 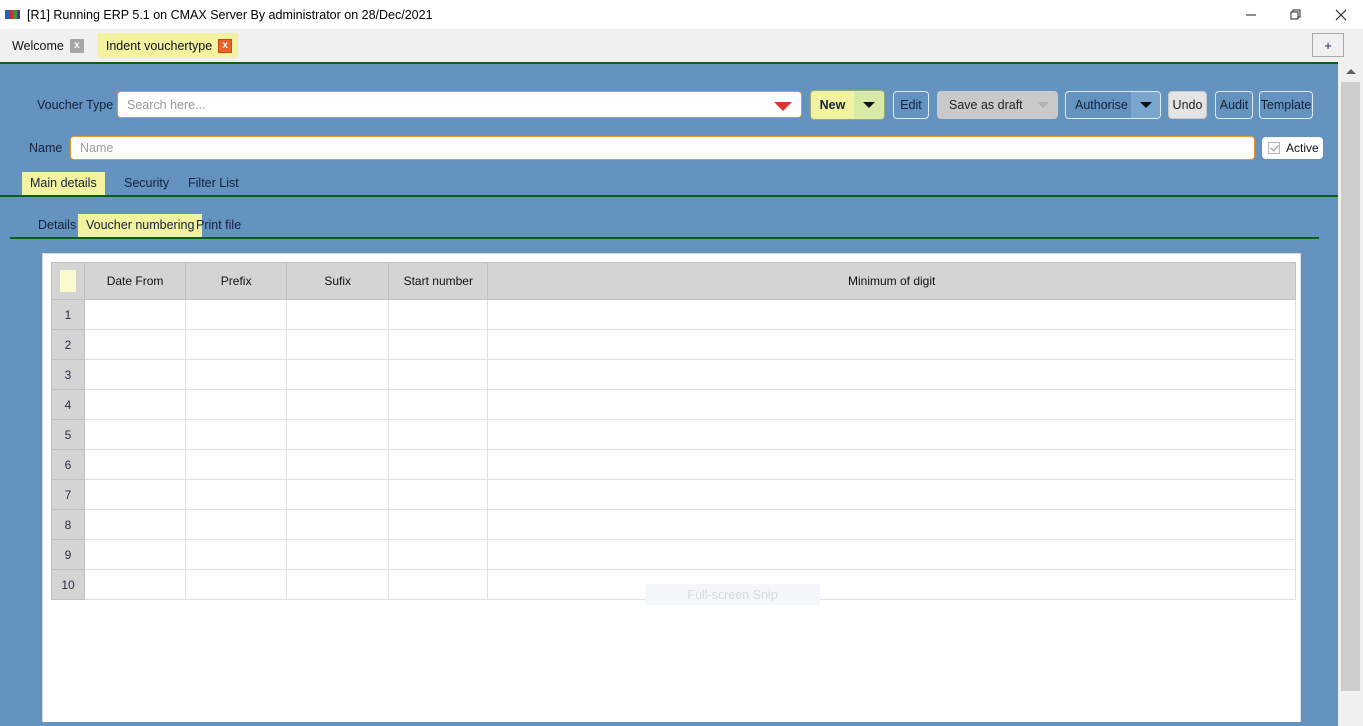 What do you see at coordinates (68, 281) in the screenshot?
I see `table-corner-cell` at bounding box center [68, 281].